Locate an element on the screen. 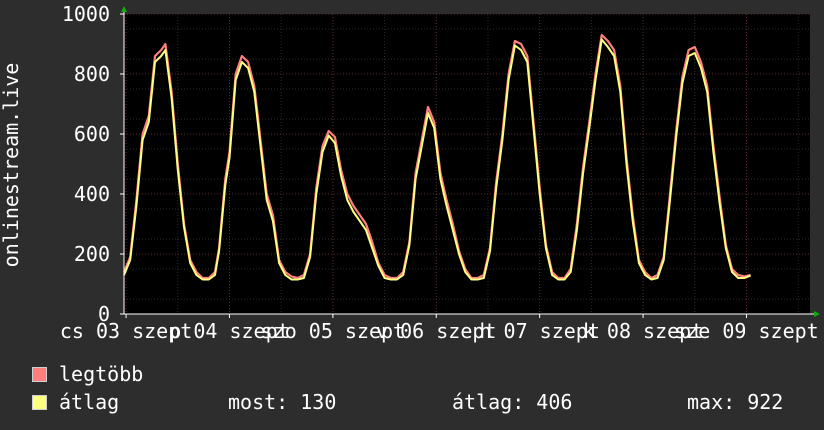 This screenshot has width=824, height=430. x-tick-label: v 06 szept is located at coordinates (436, 331).